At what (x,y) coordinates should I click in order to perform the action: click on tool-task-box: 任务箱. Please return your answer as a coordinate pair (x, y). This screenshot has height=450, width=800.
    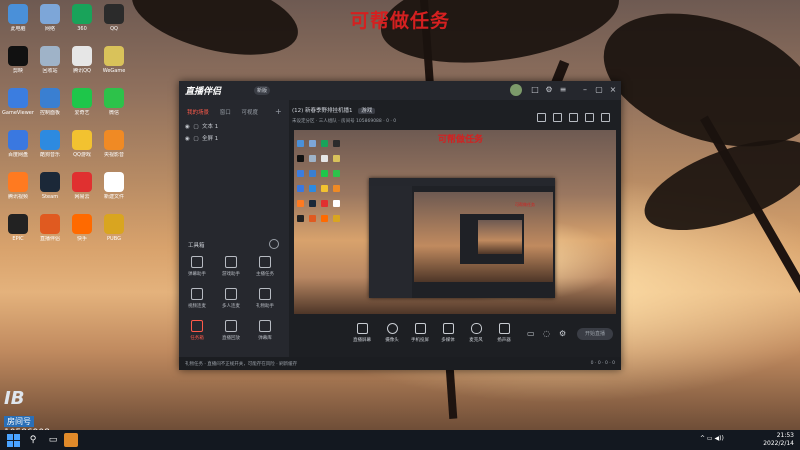
    Looking at the image, I should click on (197, 330).